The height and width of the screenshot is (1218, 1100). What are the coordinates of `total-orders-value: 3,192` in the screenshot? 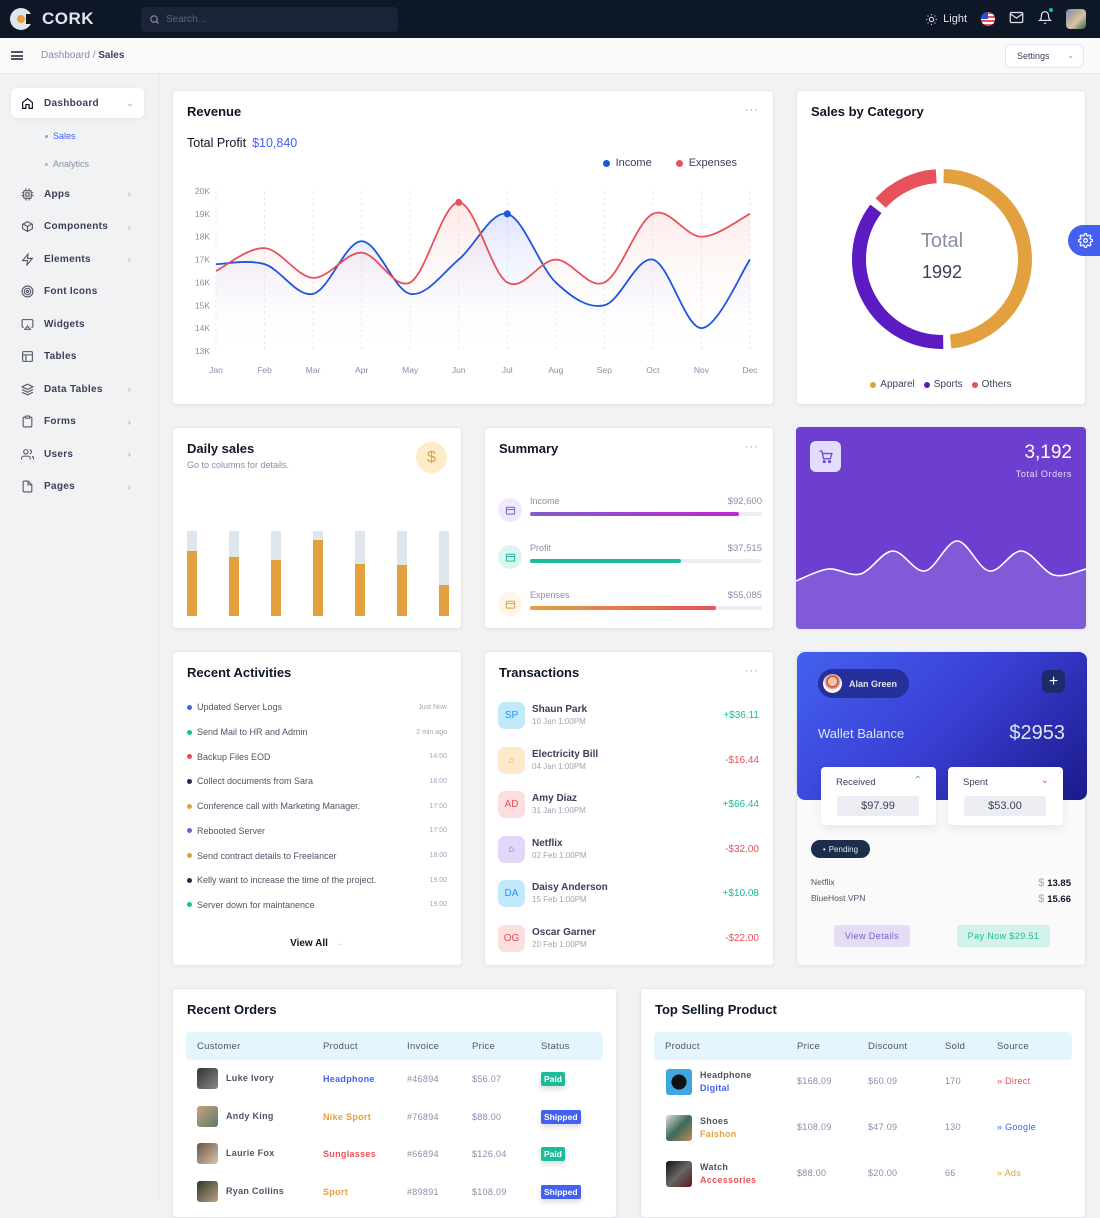 It's located at (1048, 452).